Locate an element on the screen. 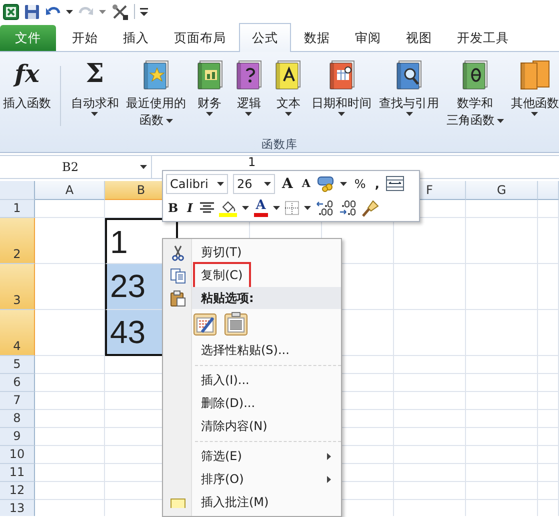  row-header: 4 is located at coordinates (17, 333).